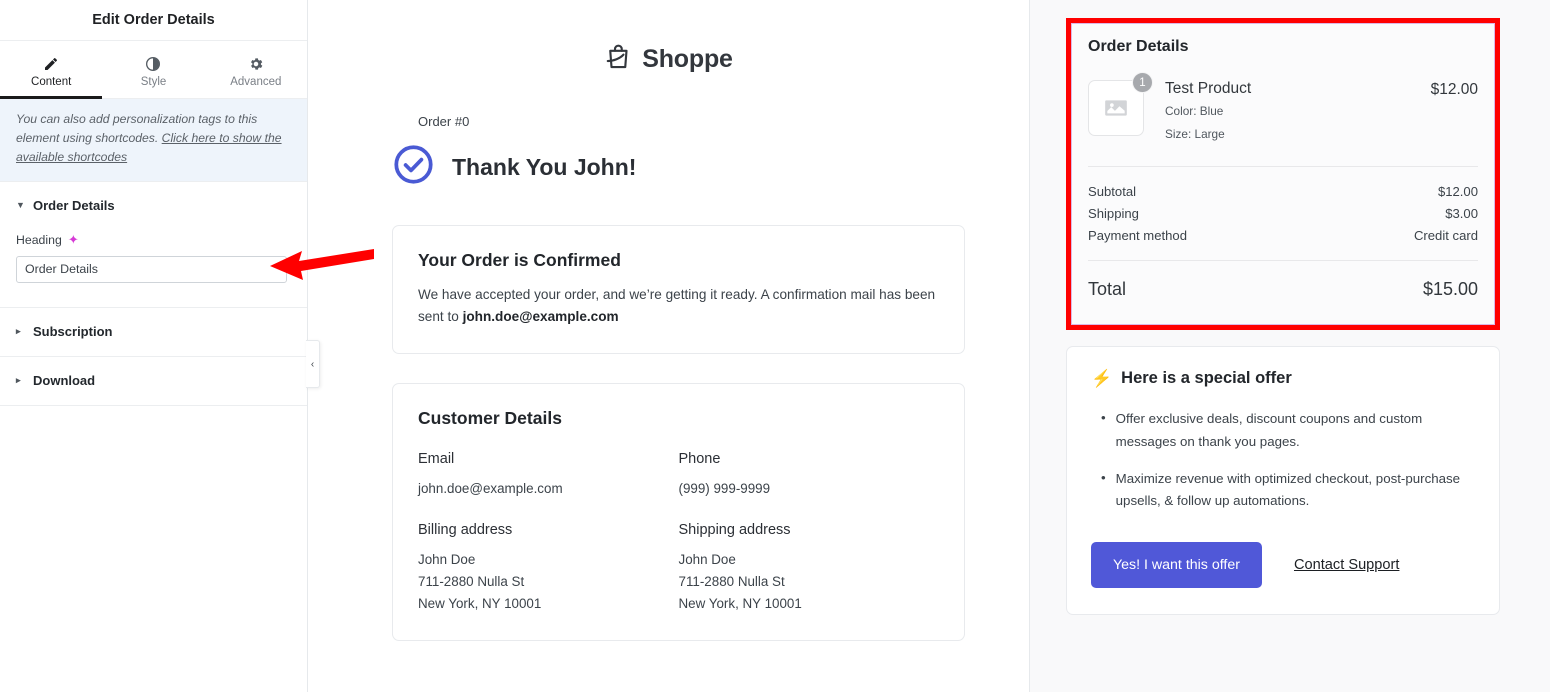  What do you see at coordinates (1107, 288) in the screenshot?
I see `grand-total-label: Total` at bounding box center [1107, 288].